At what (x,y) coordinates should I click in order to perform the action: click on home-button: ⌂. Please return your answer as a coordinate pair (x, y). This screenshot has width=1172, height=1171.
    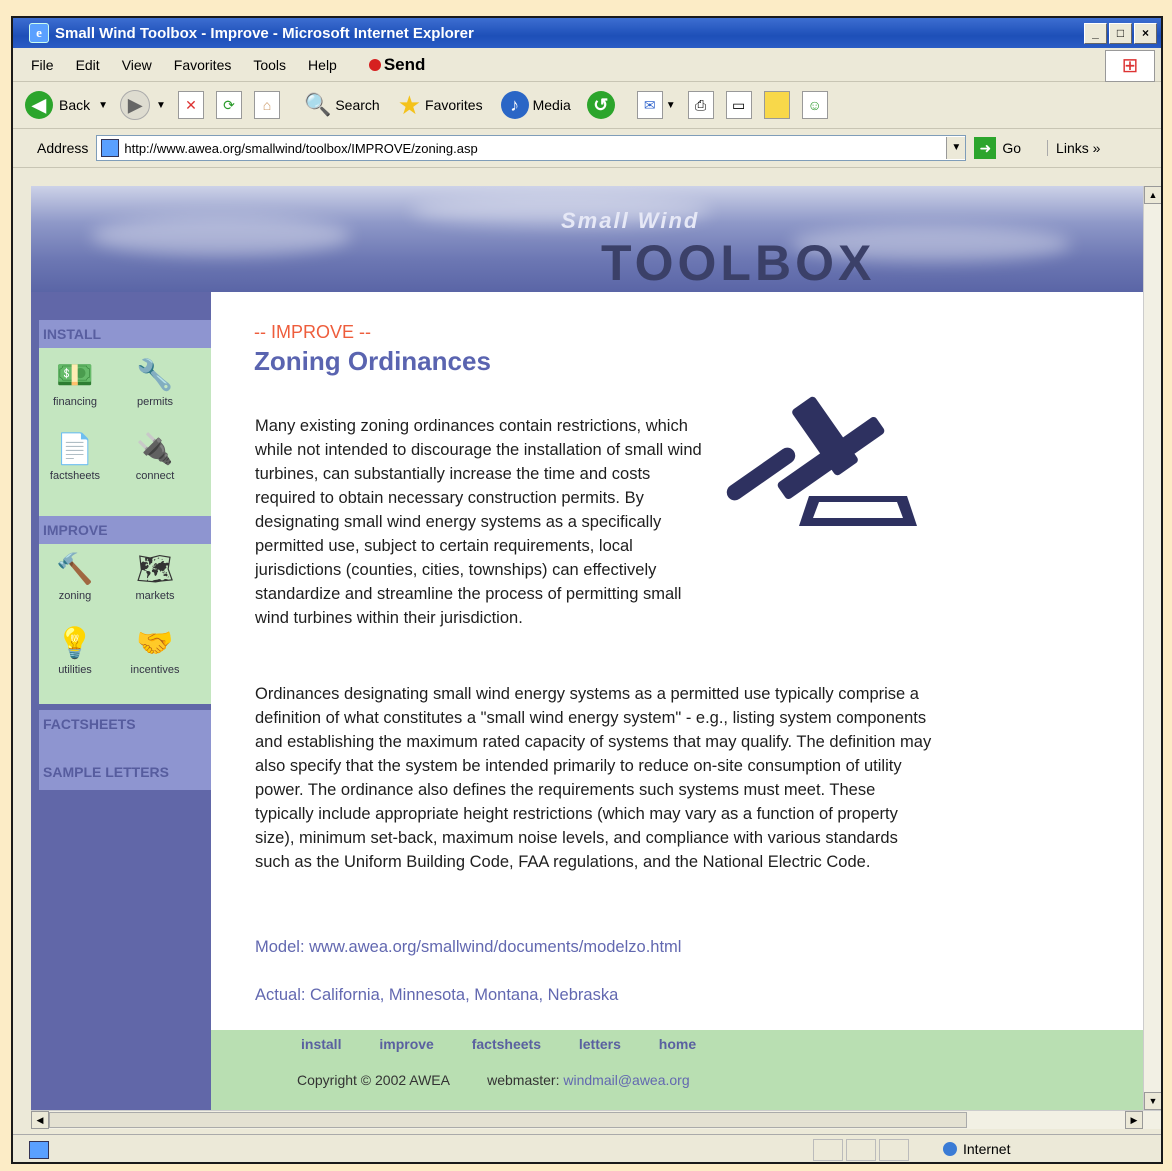
    Looking at the image, I should click on (266, 105).